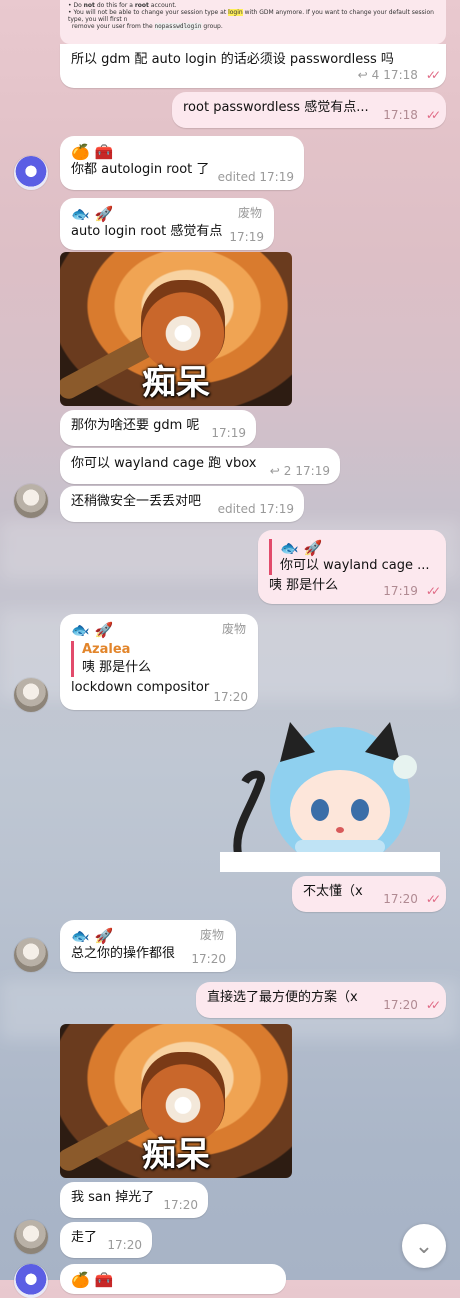 The width and height of the screenshot is (460, 1298). Describe the element at coordinates (148, 946) in the screenshot. I see `message-bubble: 🐟 🚀 废物 总之你的操作都很 17:20` at that location.